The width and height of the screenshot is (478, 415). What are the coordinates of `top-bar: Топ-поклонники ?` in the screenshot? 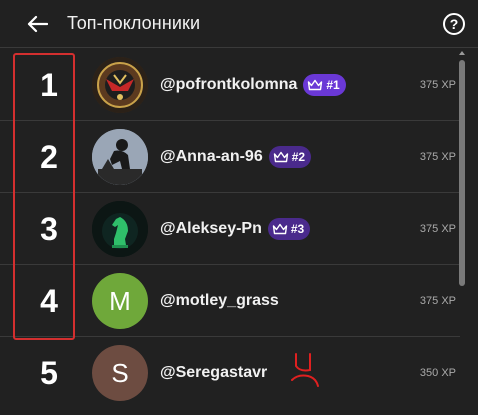 It's located at (239, 24).